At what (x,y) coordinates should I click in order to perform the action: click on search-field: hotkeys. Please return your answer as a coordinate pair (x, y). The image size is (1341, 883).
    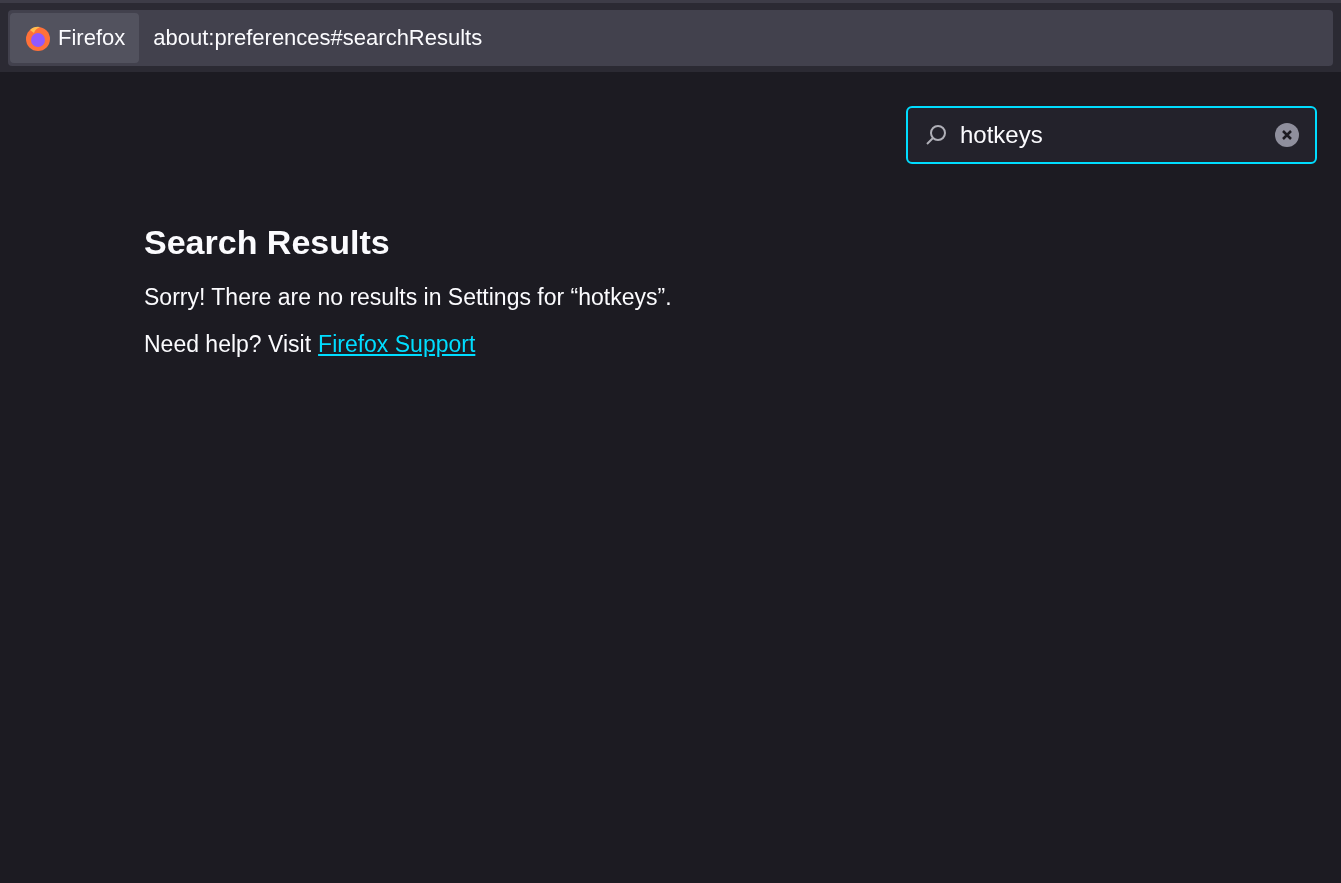
    Looking at the image, I should click on (1111, 135).